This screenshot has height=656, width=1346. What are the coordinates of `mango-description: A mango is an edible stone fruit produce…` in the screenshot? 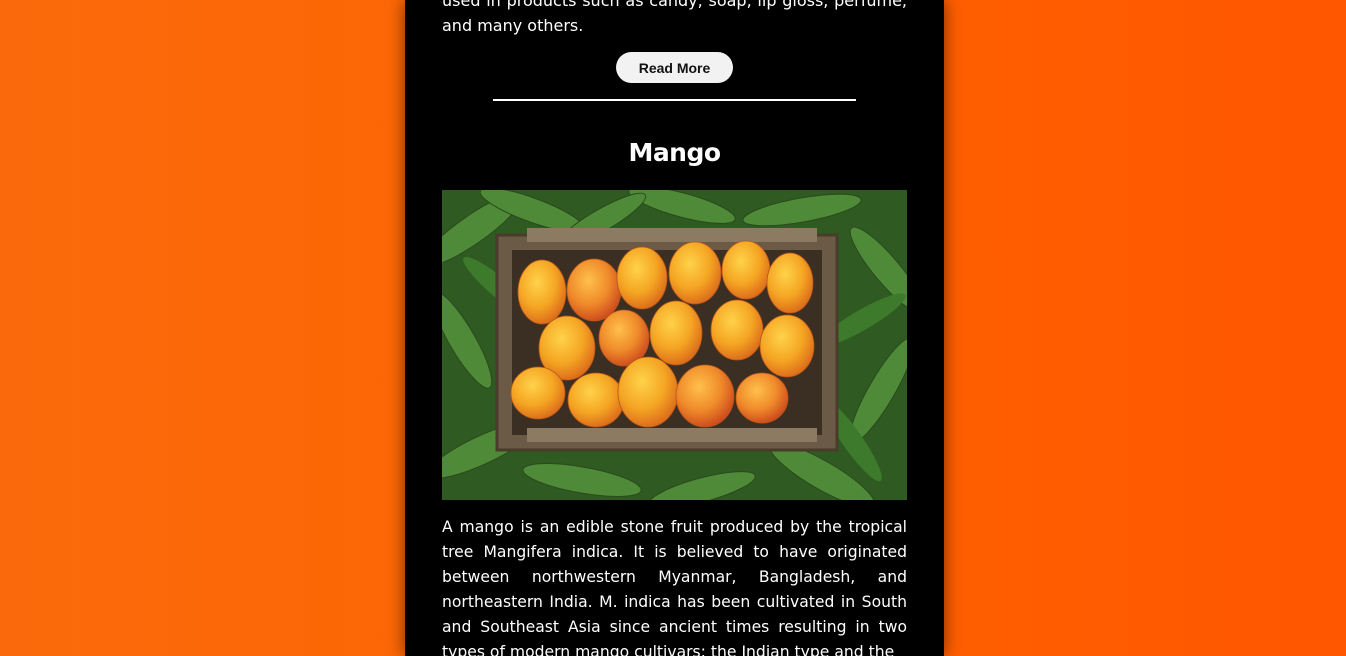 It's located at (674, 587).